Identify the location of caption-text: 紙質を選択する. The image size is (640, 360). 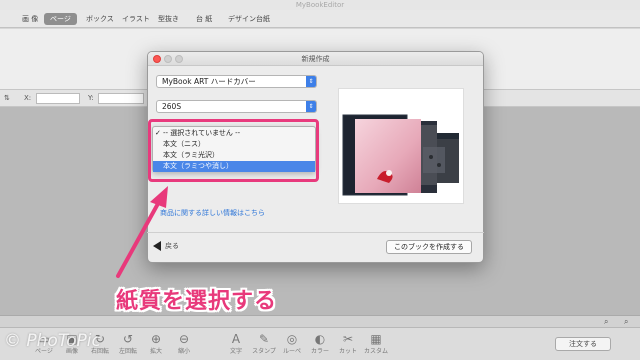
(197, 301).